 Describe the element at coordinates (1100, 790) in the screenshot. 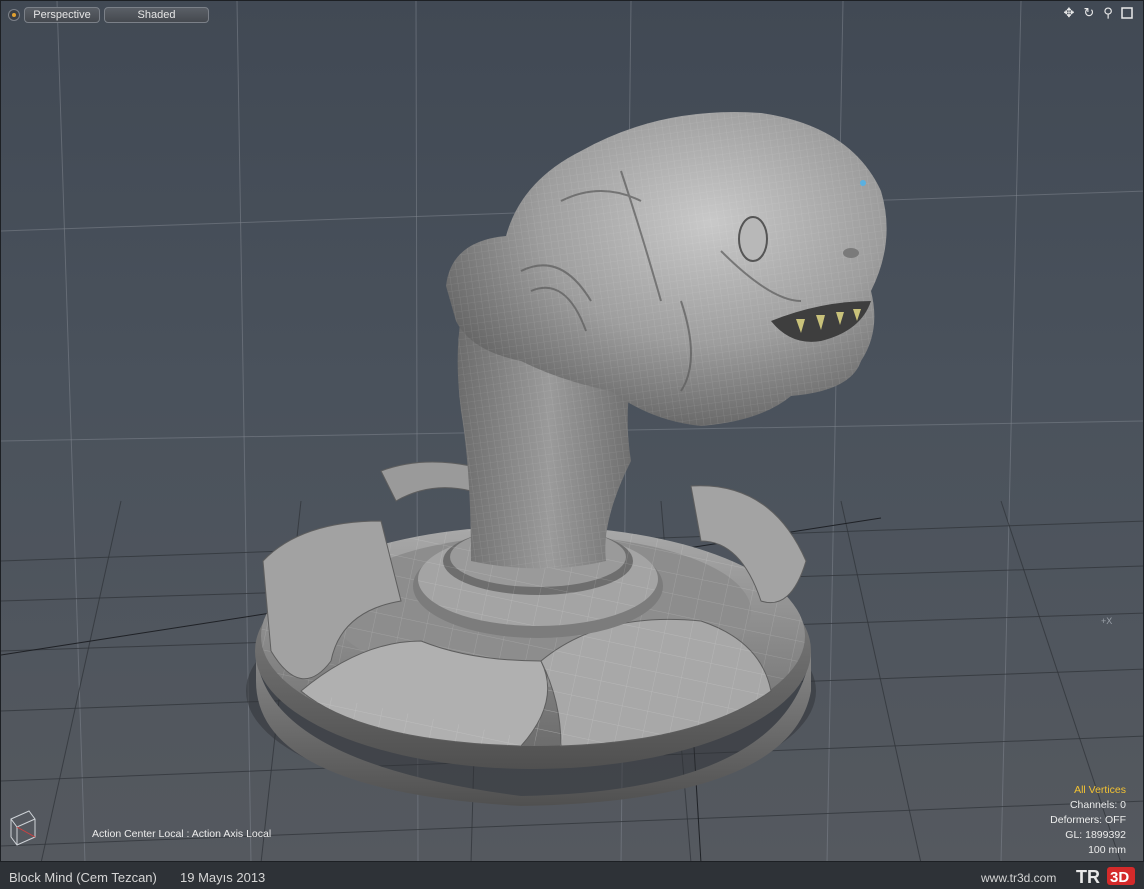

I see `selection-mode-readout: All Vertices` at that location.